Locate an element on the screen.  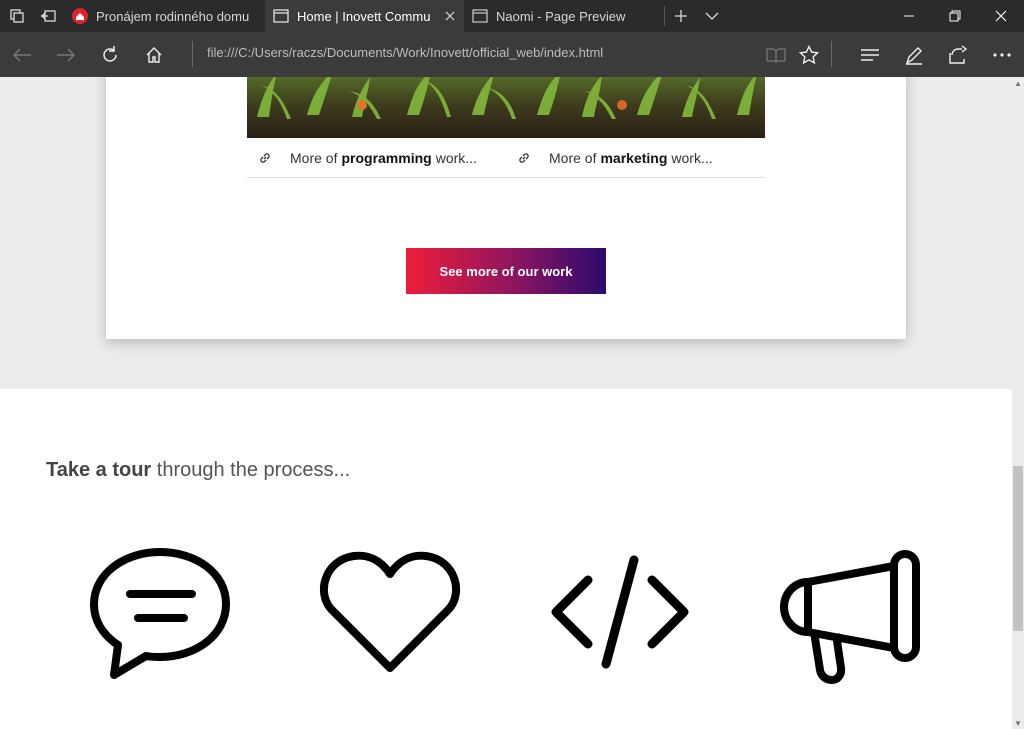
refresh-icon is located at coordinates (110, 54).